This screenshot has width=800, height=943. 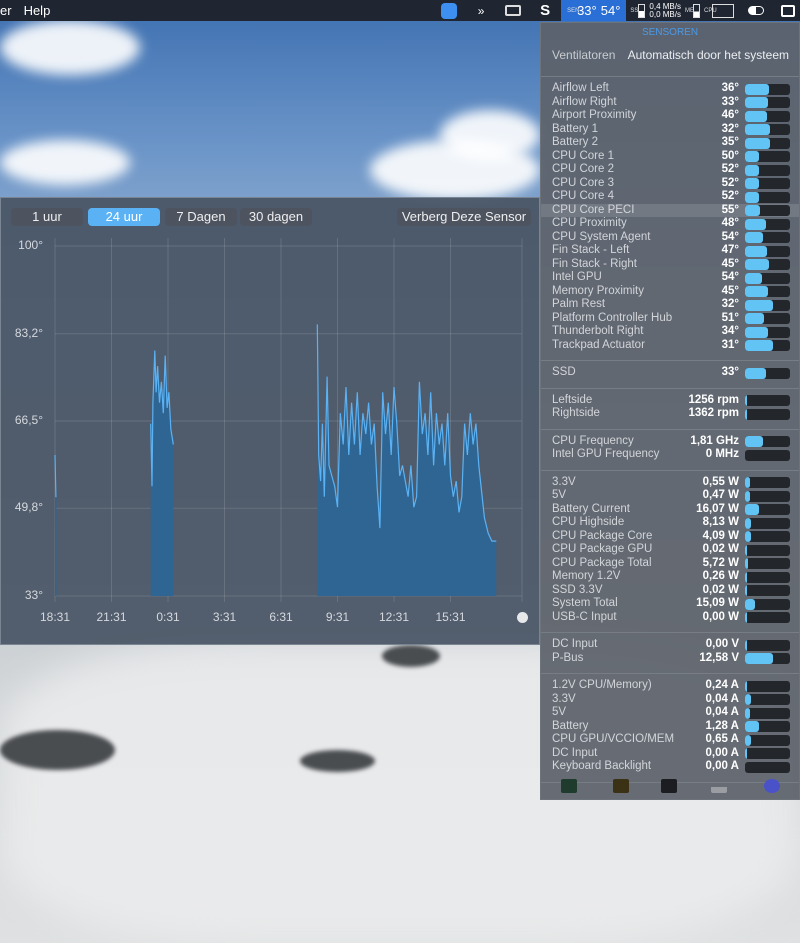 What do you see at coordinates (670, 470) in the screenshot?
I see `separator` at bounding box center [670, 470].